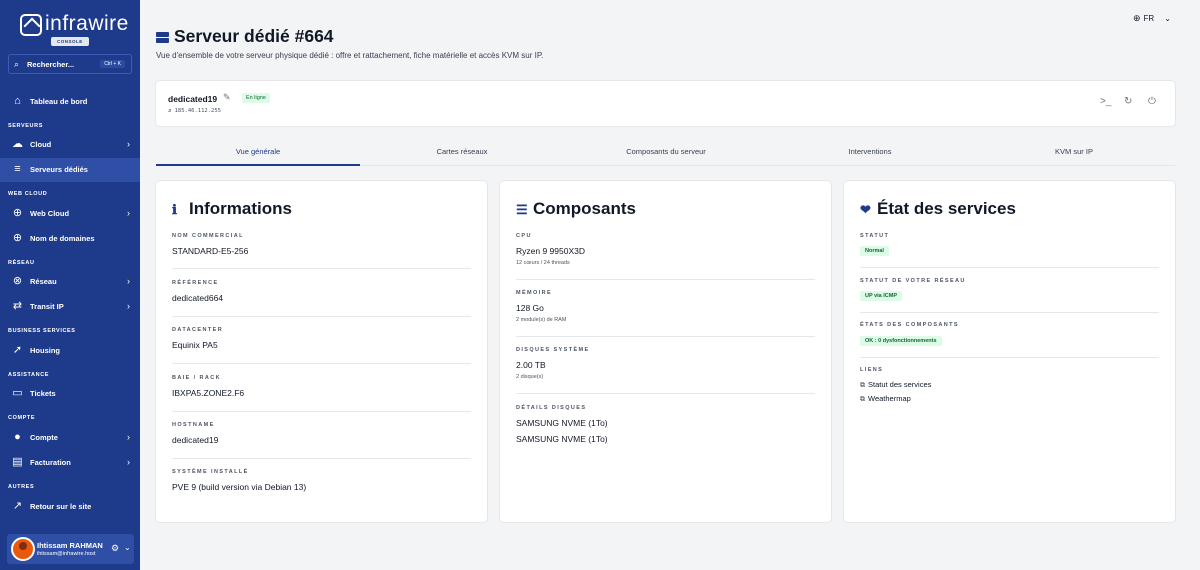 This screenshot has width=1200, height=570. Describe the element at coordinates (115, 548) in the screenshot. I see `gear-icon: ⚙` at that location.